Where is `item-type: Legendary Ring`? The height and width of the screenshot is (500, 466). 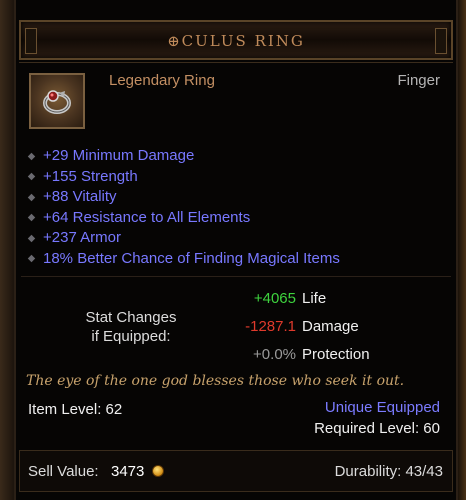 item-type: Legendary Ring is located at coordinates (162, 80).